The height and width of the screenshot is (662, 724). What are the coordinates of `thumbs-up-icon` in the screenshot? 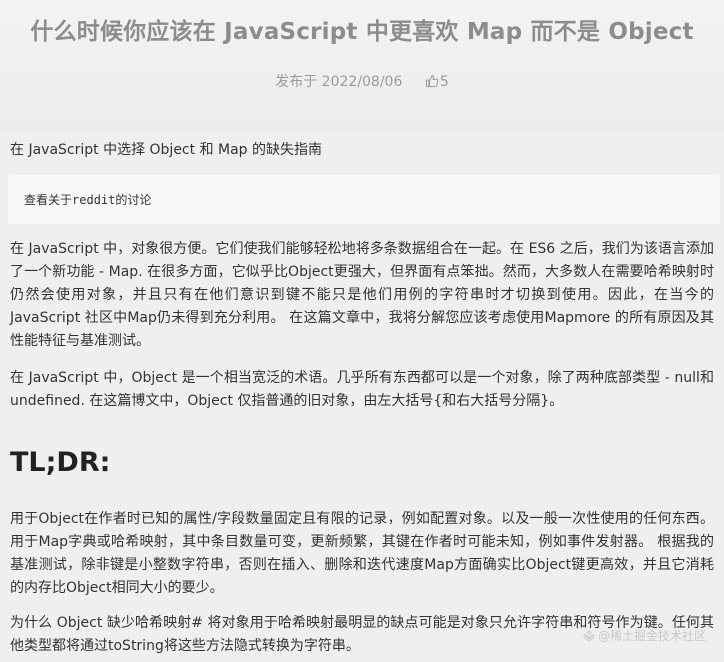 It's located at (432, 81).